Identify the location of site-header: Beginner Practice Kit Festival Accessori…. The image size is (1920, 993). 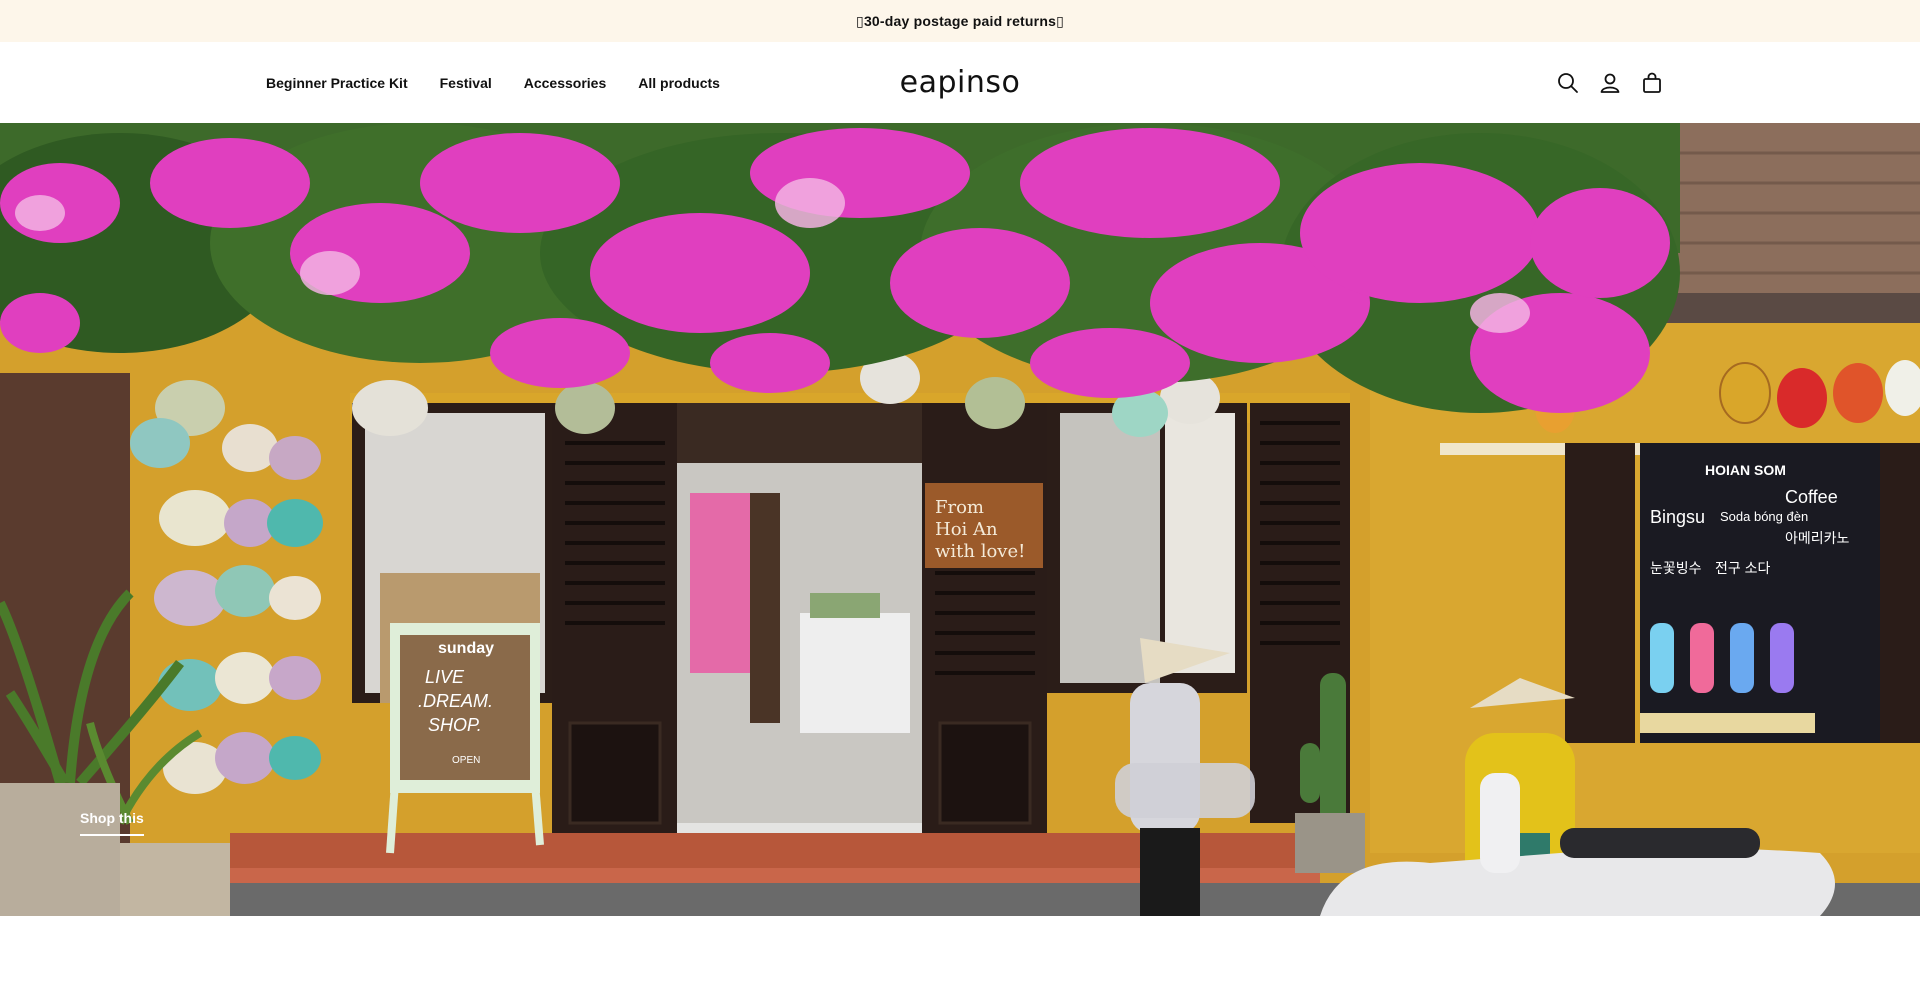
(960, 82).